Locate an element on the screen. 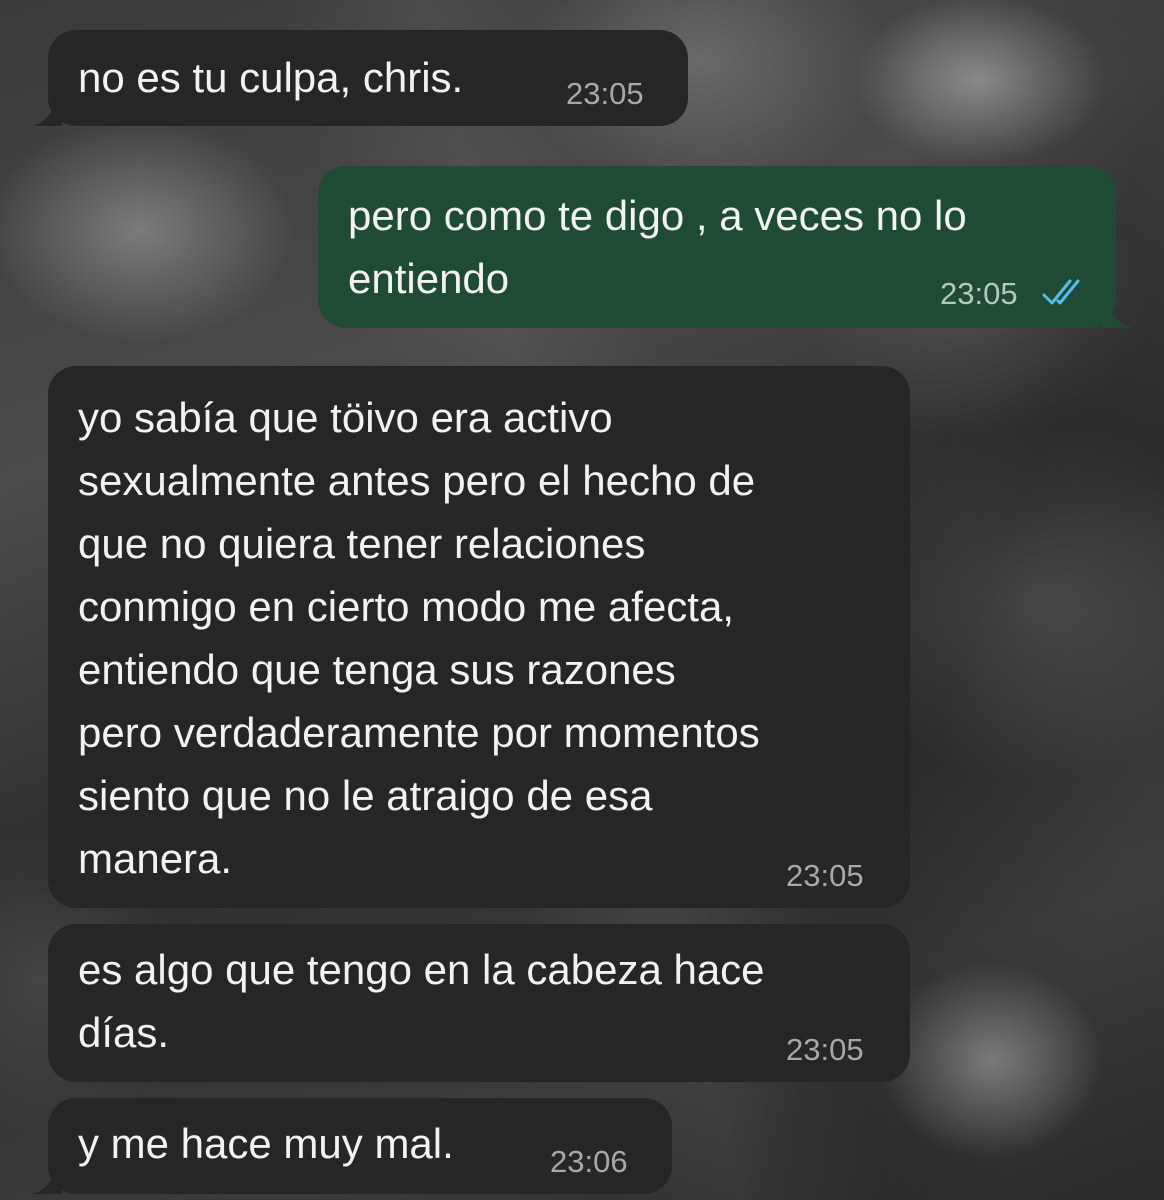 This screenshot has width=1164, height=1200. message-bubble-incoming: y me hace muy mal. 23:06 is located at coordinates (352, 1146).